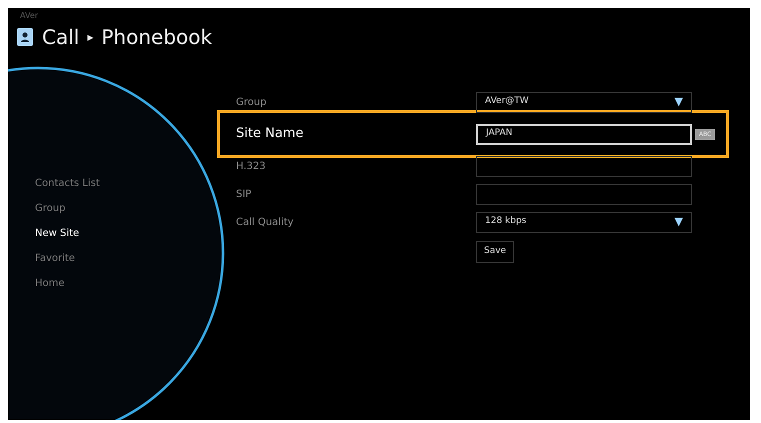 Image resolution: width=761 pixels, height=423 pixels. Describe the element at coordinates (495, 251) in the screenshot. I see `save-button: Save` at that location.